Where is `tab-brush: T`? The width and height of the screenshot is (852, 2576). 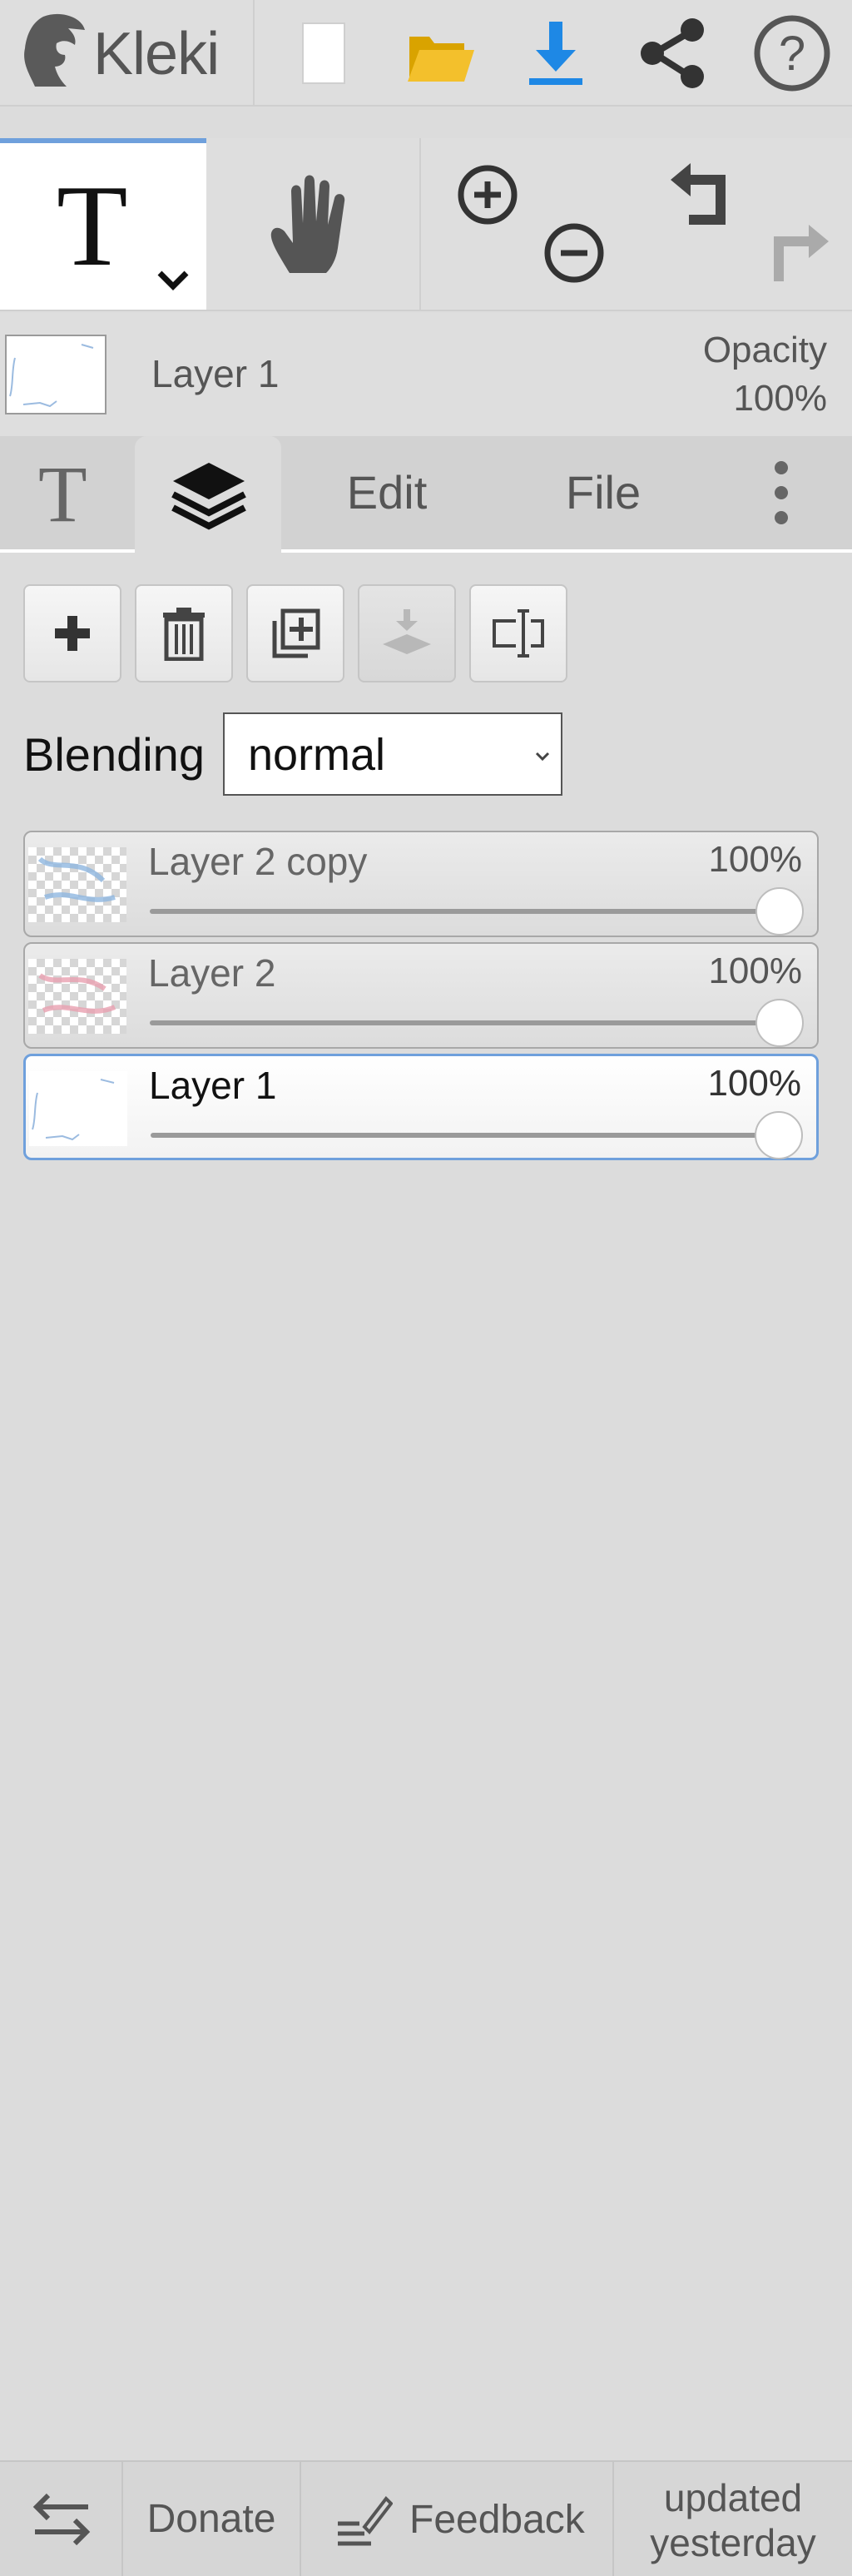 tab-brush: T is located at coordinates (66, 492).